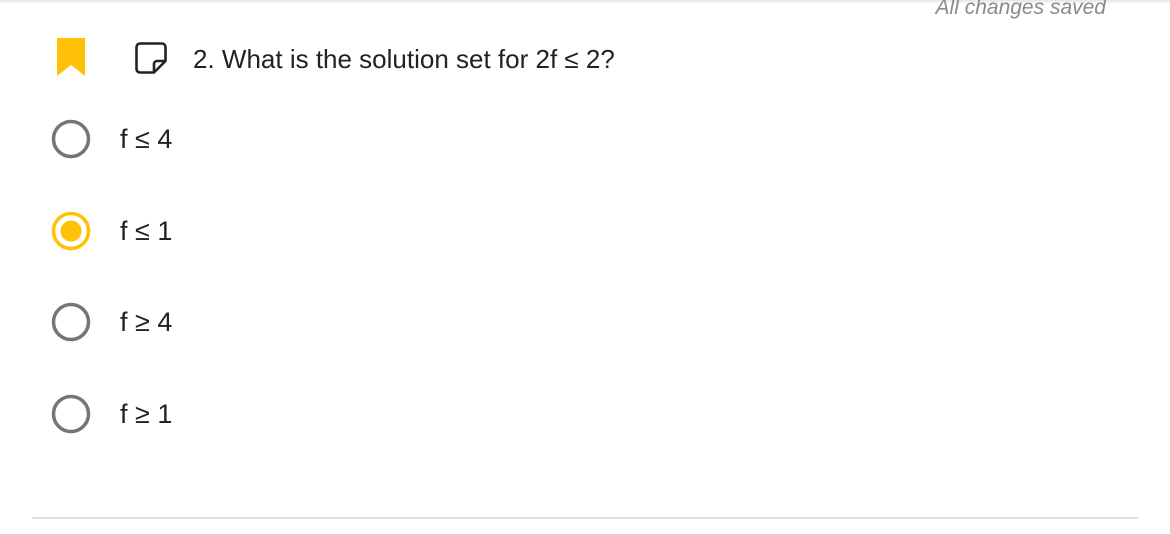  I want to click on answer-option-4: f ≥ 1, so click(200, 414).